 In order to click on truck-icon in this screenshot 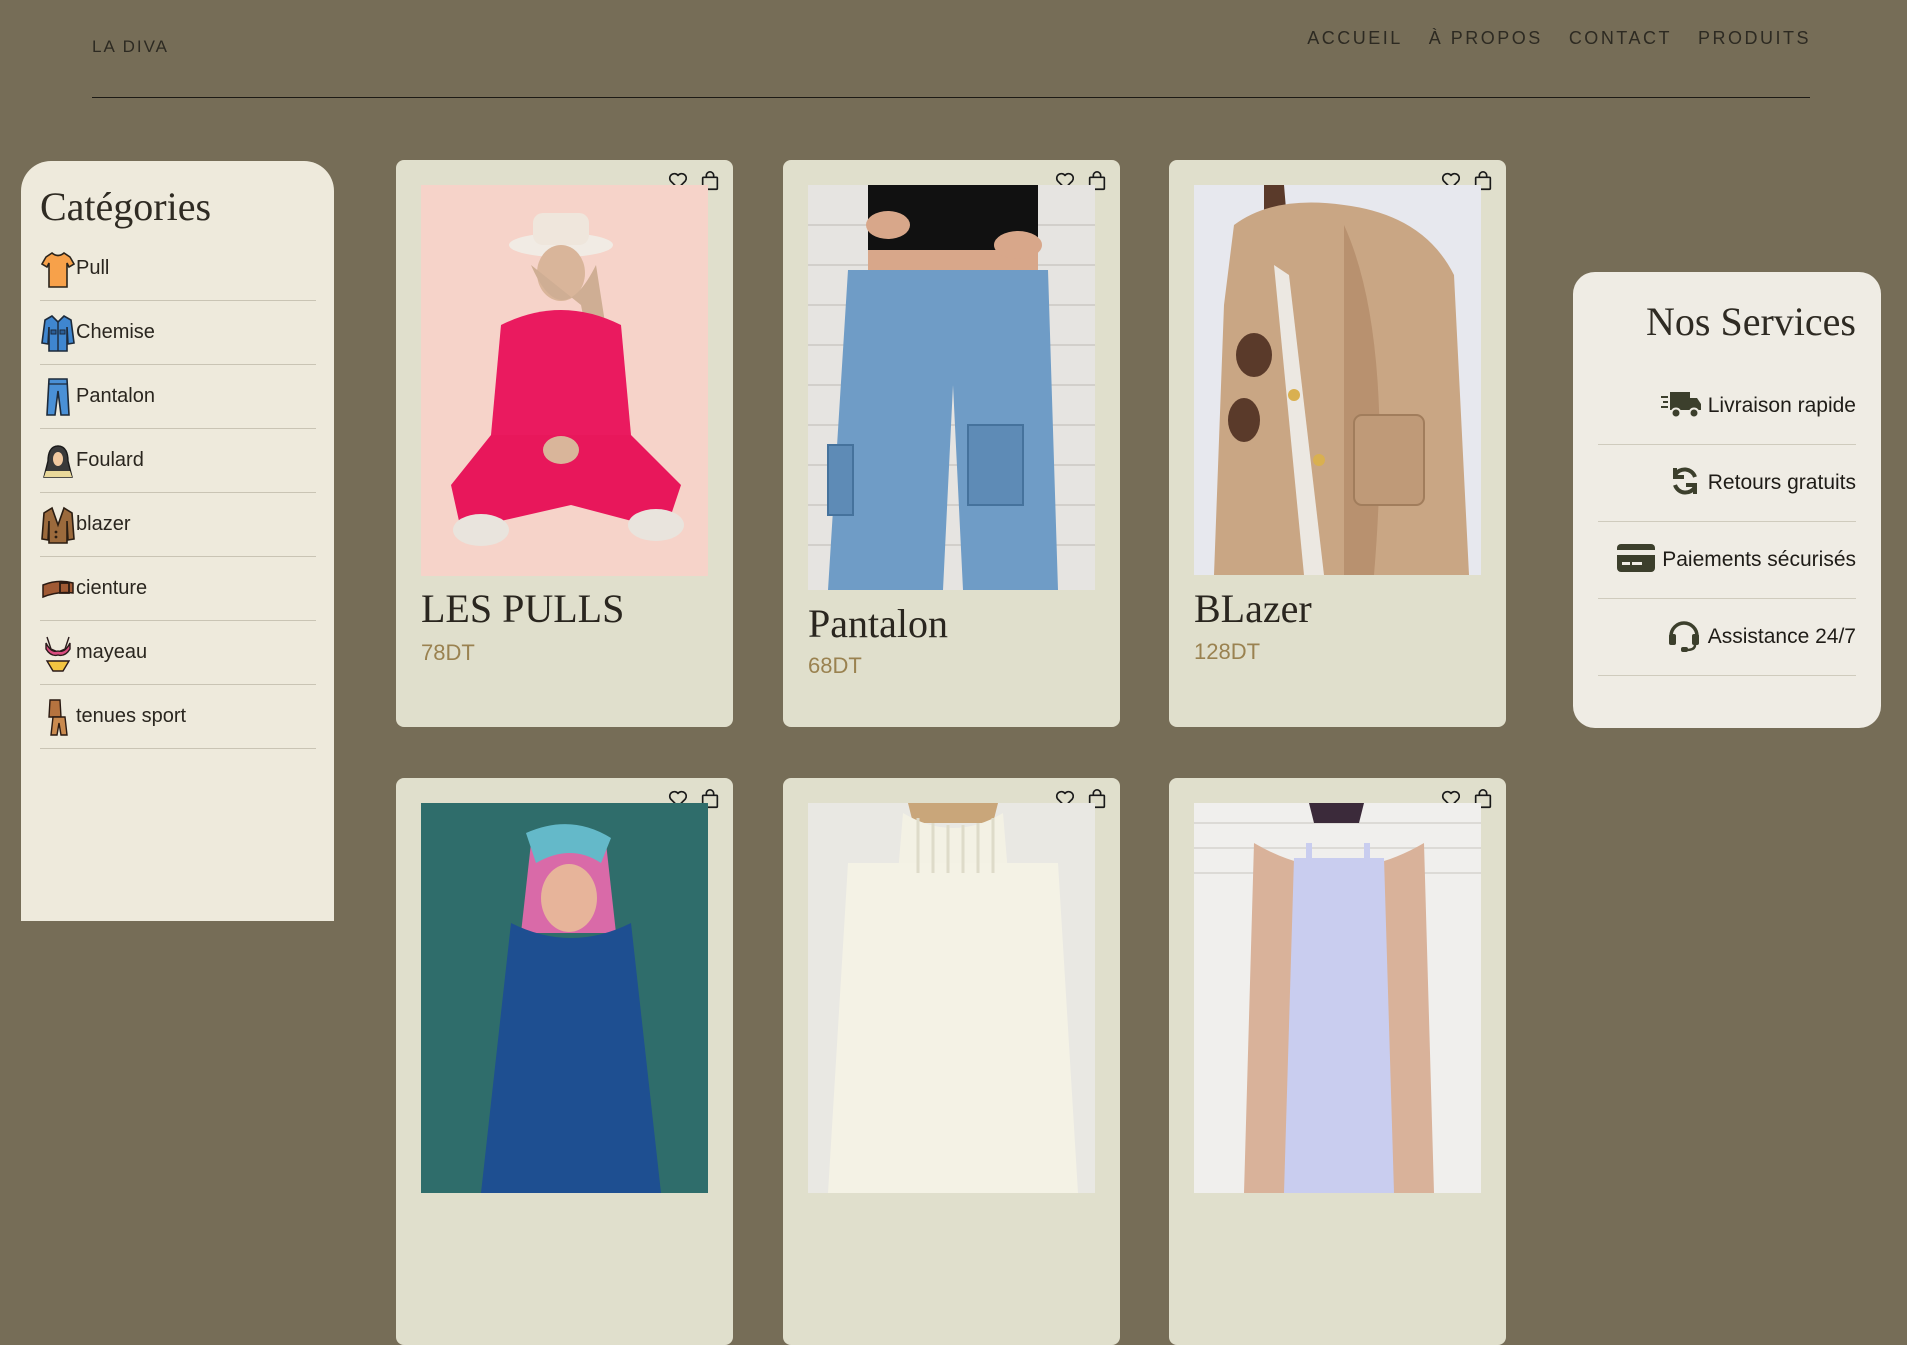, I will do `click(1681, 406)`.